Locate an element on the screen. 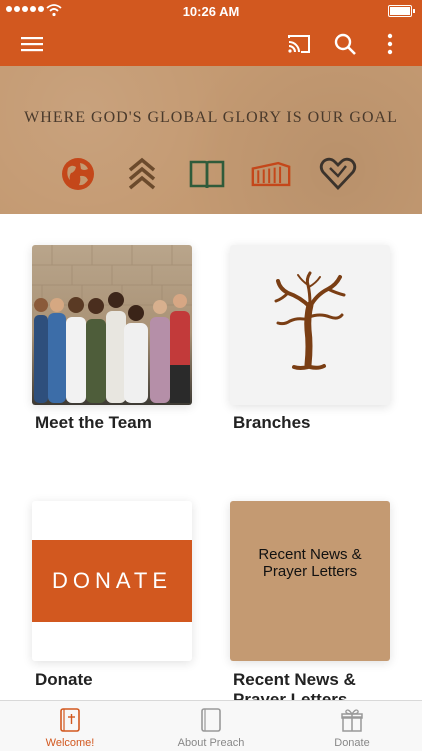 The width and height of the screenshot is (422, 751). chevrons-up-icon is located at coordinates (142, 173).